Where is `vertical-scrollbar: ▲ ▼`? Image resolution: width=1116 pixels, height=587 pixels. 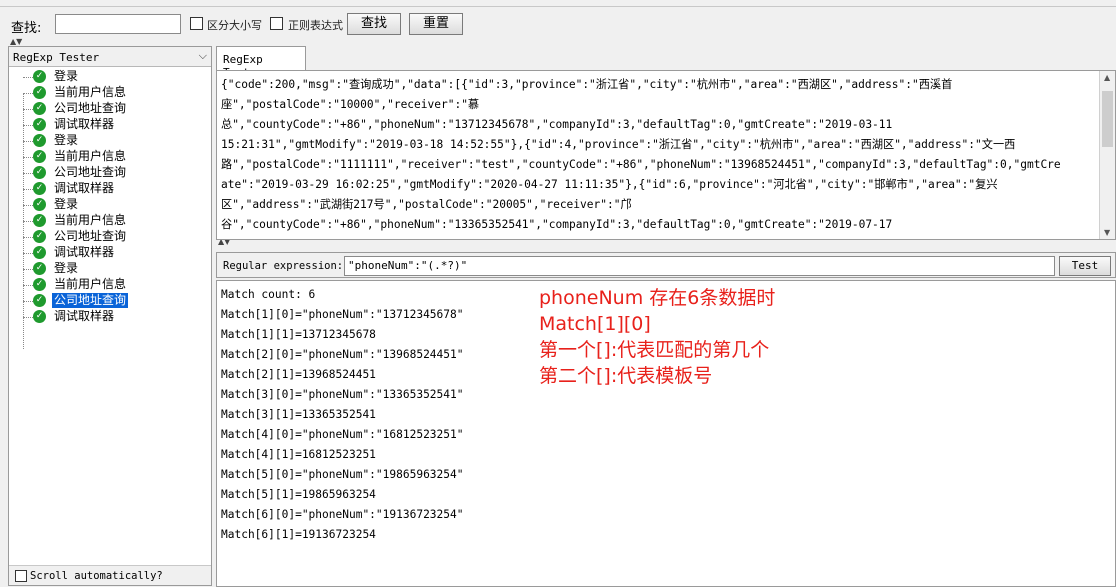
vertical-scrollbar: ▲ ▼ is located at coordinates (1107, 155).